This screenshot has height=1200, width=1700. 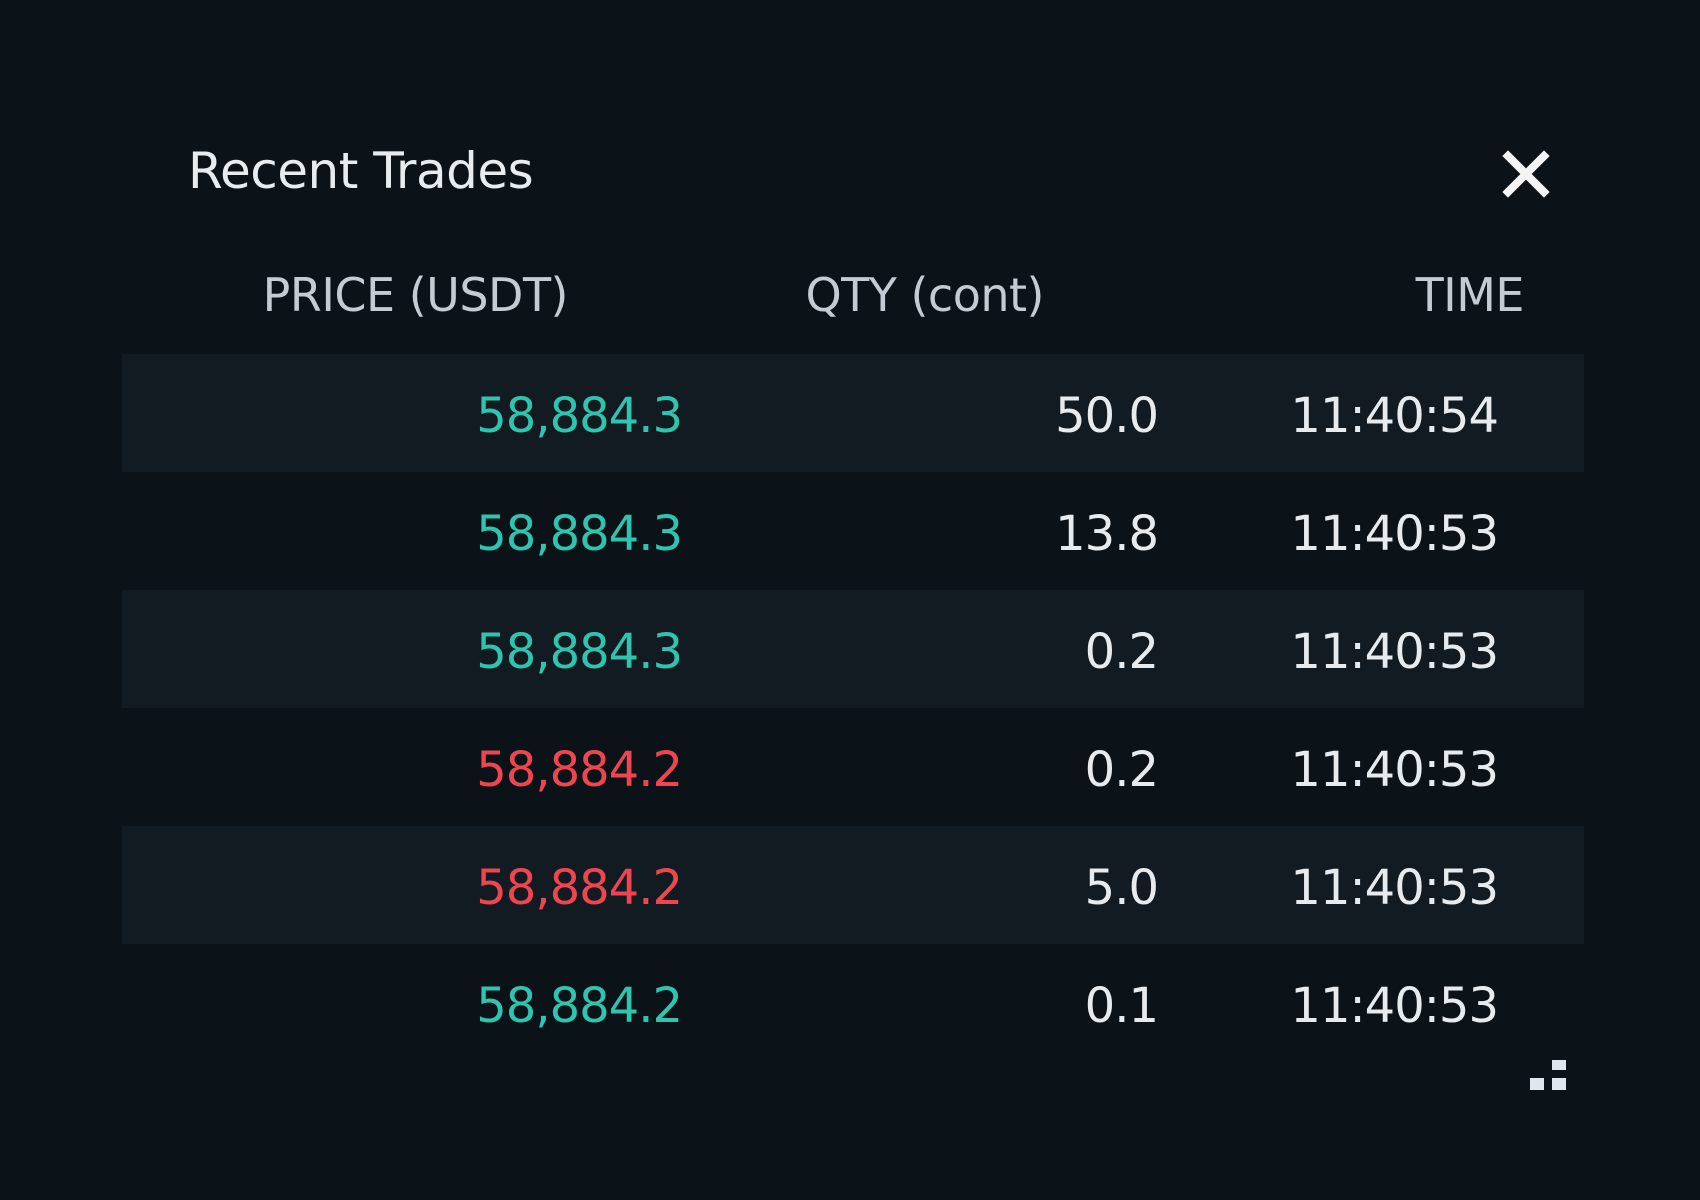 What do you see at coordinates (416, 295) in the screenshot?
I see `column-header-price: PRICE (USDT)` at bounding box center [416, 295].